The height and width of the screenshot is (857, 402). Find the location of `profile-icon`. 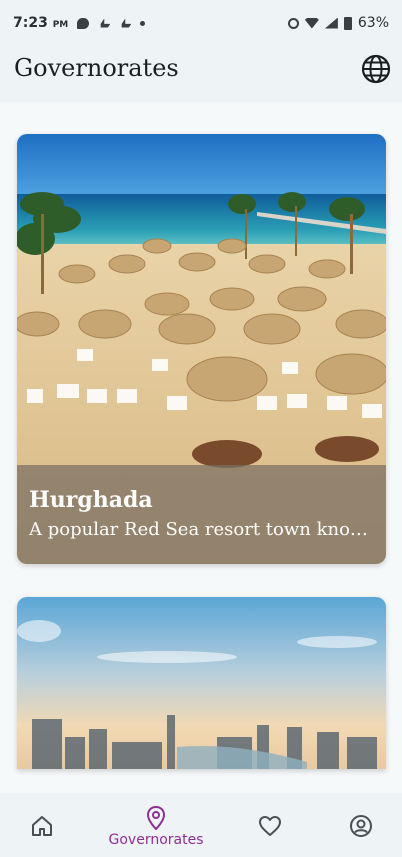

profile-icon is located at coordinates (361, 826).